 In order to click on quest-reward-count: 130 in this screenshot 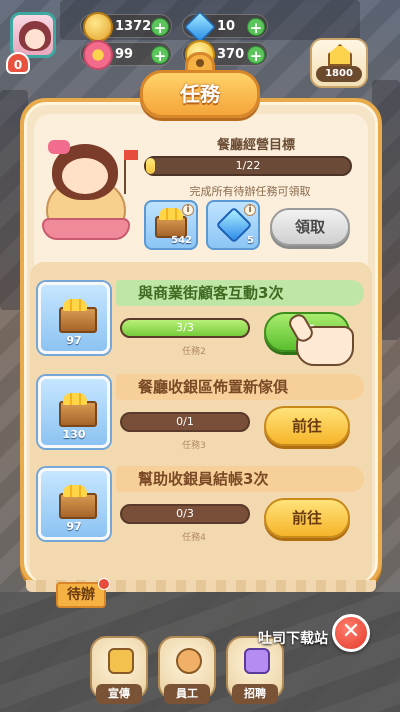, I will do `click(74, 434)`.